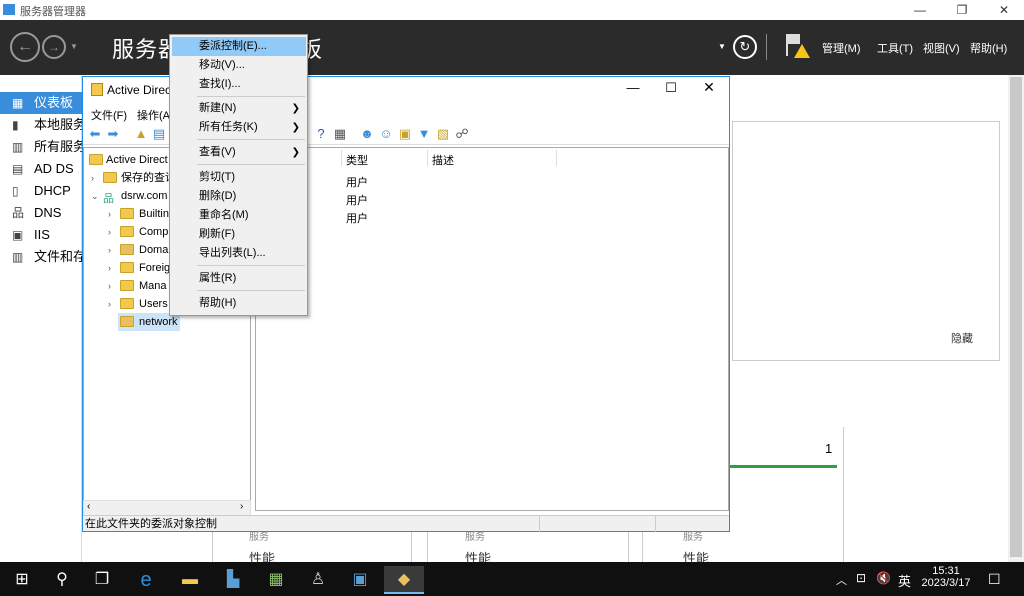 The image size is (1024, 596). I want to click on ime-indicator: 英, so click(904, 580).